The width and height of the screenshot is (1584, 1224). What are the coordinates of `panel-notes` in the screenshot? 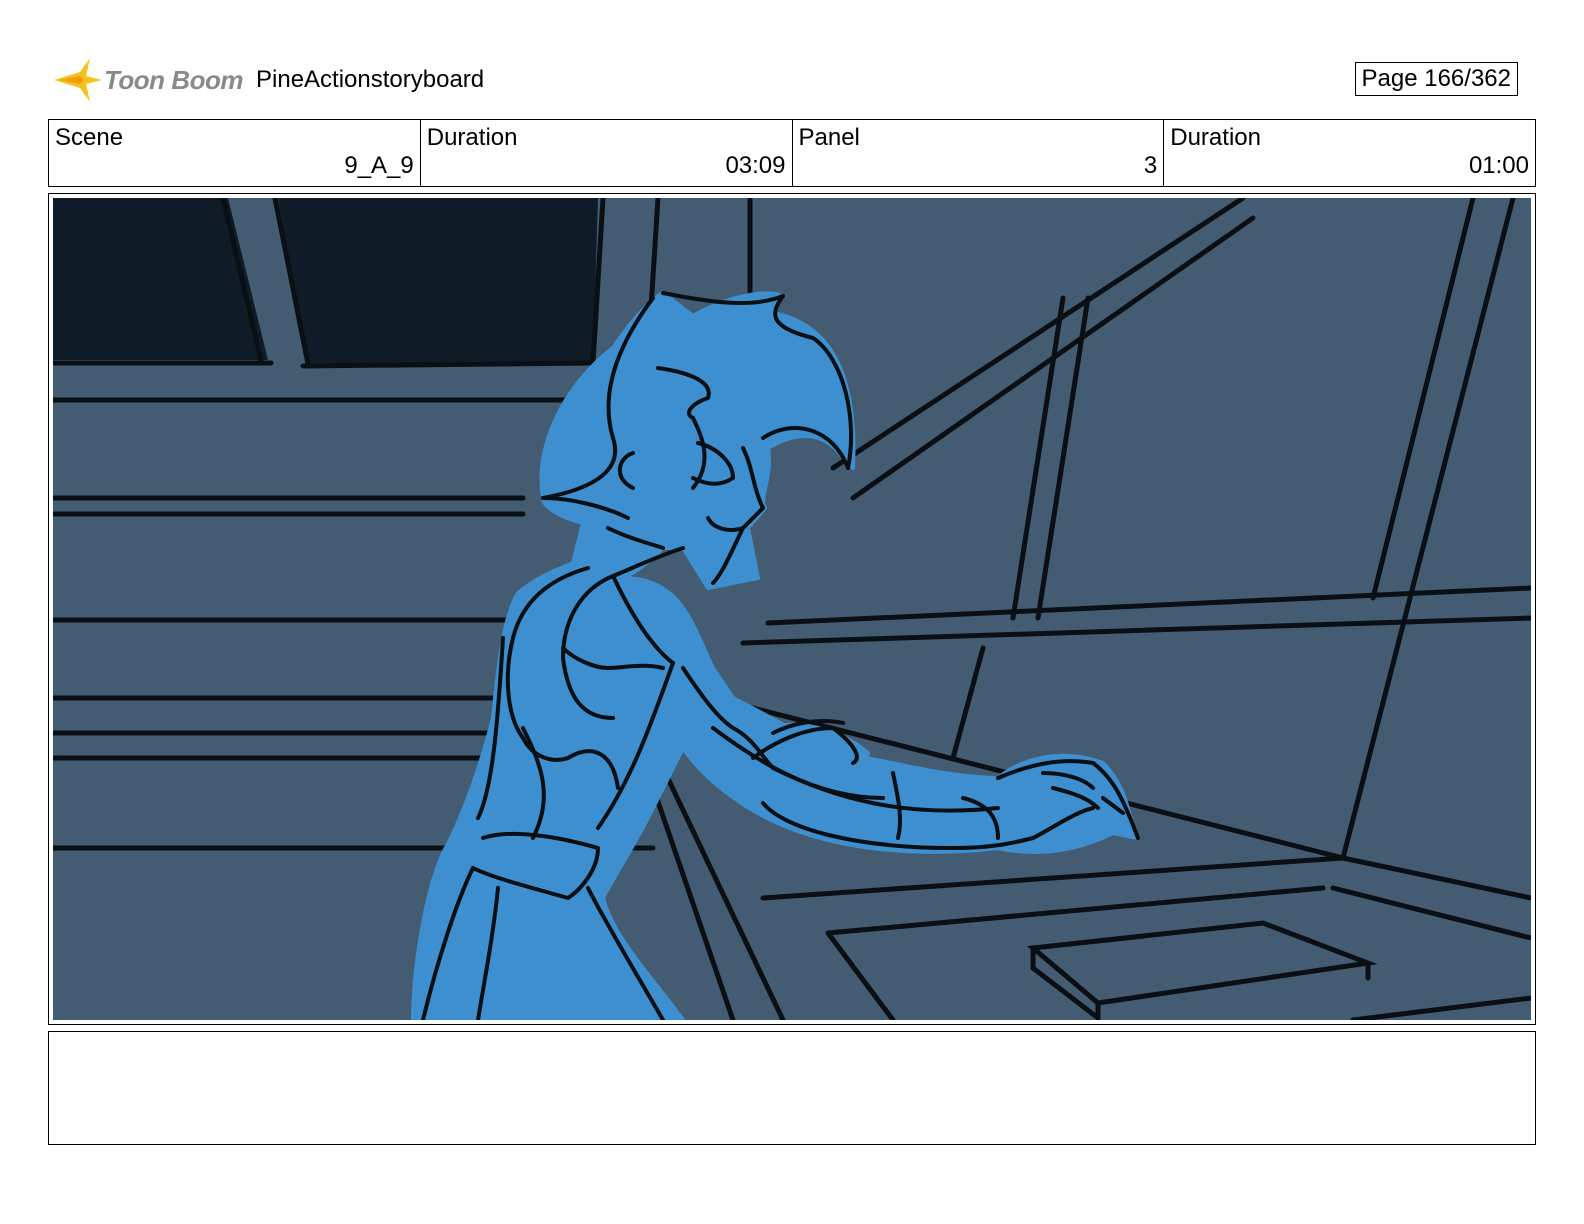 It's located at (792, 1088).